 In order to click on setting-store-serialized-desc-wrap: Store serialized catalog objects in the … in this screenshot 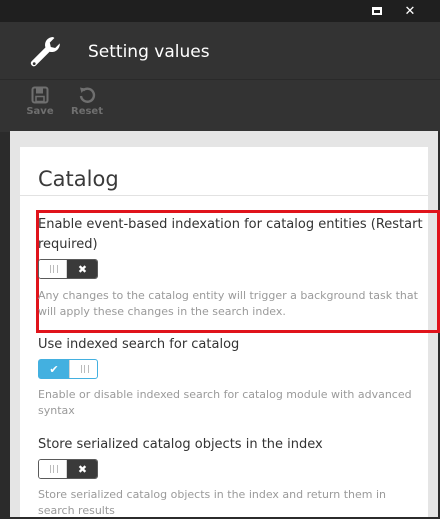, I will do `click(230, 503)`.